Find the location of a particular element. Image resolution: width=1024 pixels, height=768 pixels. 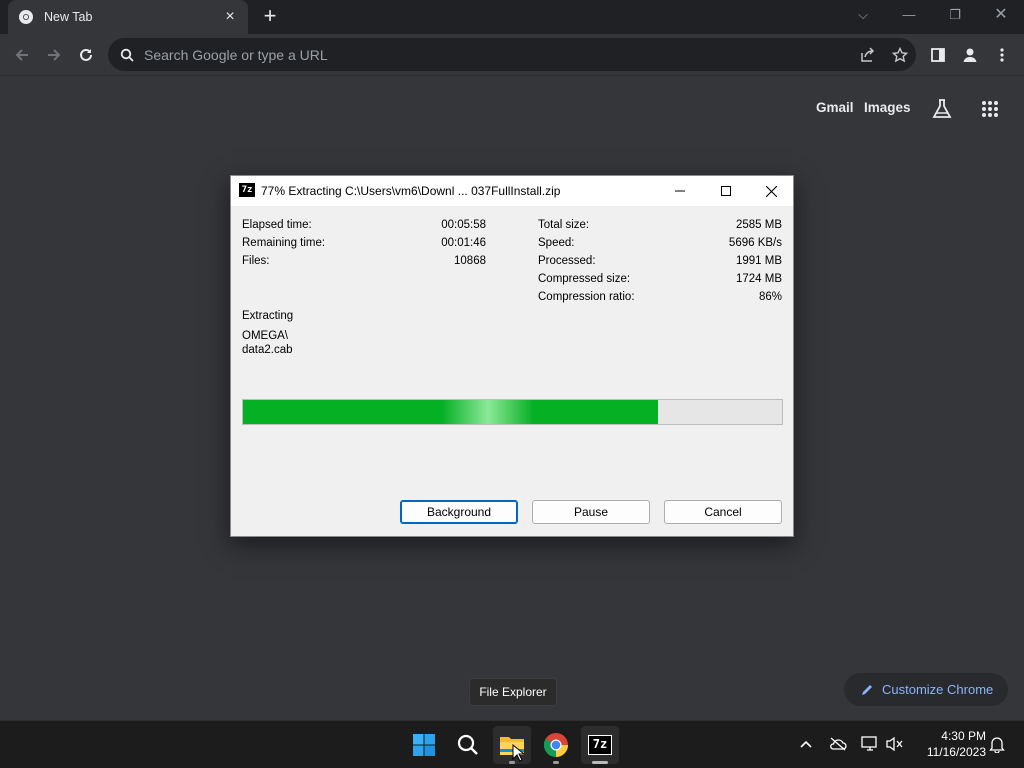

total-size-label: Total size: is located at coordinates (564, 225).